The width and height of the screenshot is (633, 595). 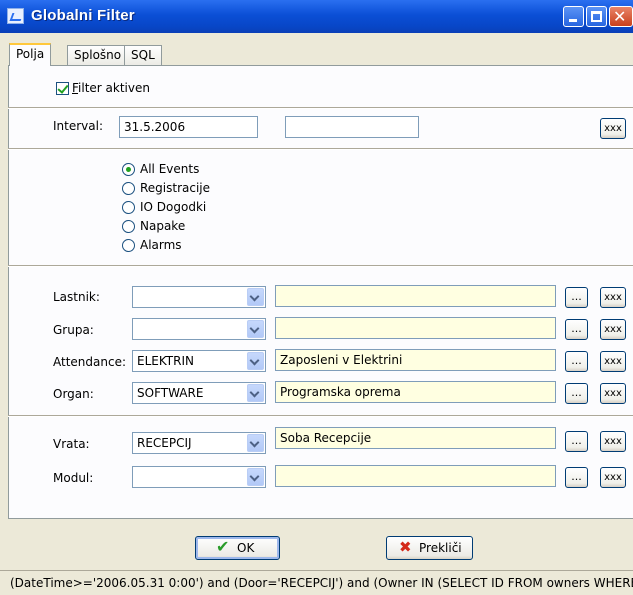 I want to click on attendance-xxx-button: xxx, so click(x=613, y=361).